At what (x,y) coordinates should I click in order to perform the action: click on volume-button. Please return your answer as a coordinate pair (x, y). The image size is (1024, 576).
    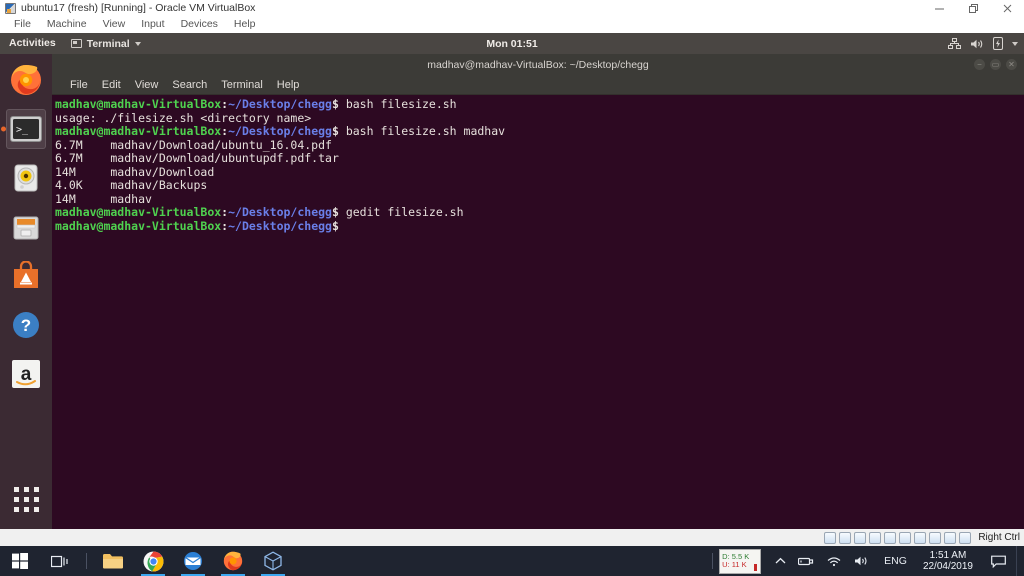
    Looking at the image, I should click on (862, 561).